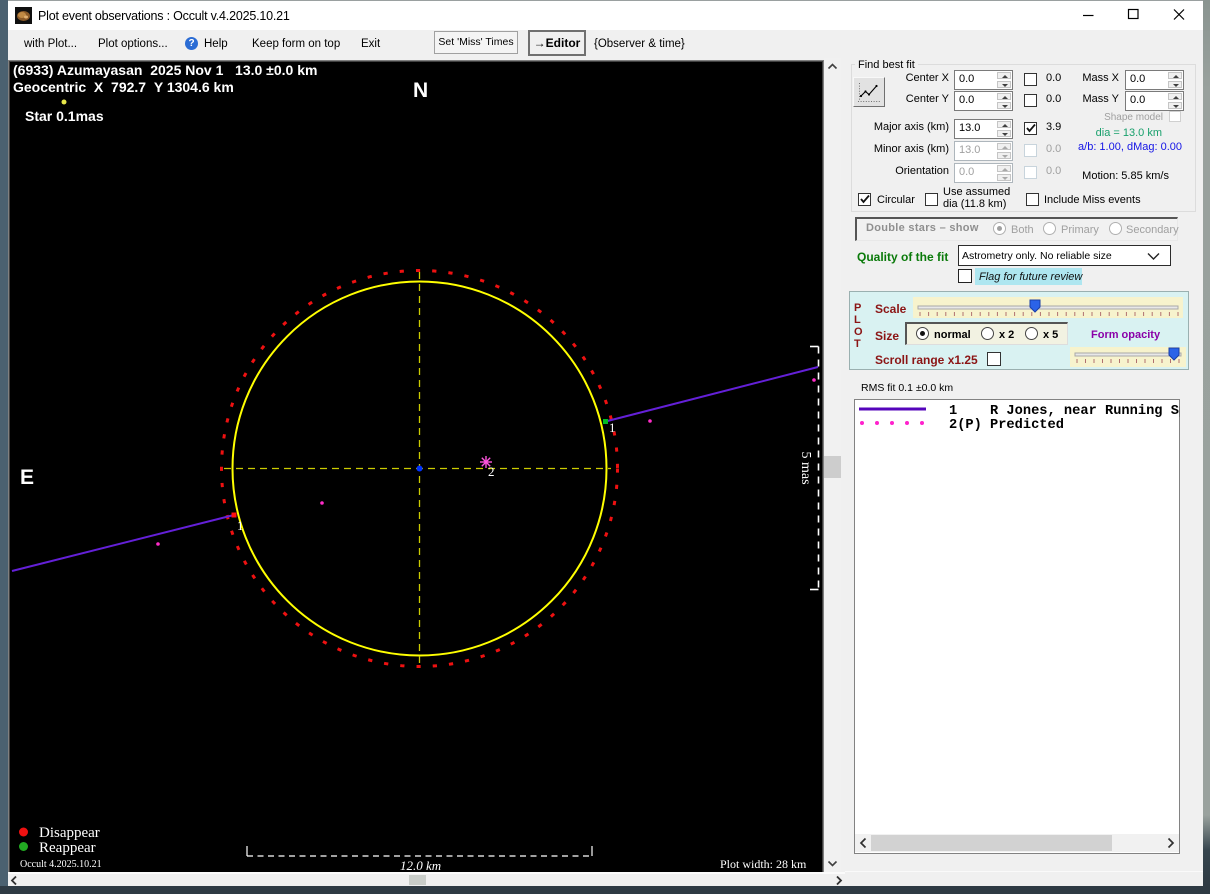  I want to click on svg-text: Disappear, so click(69, 833).